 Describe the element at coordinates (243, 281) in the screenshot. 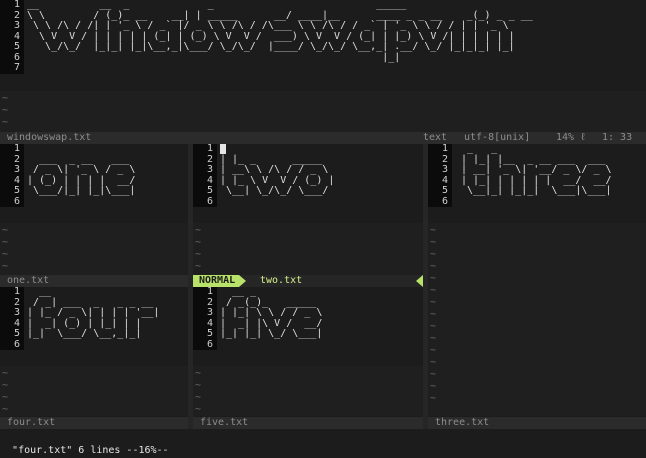

I see `mode-arrow-icon` at that location.